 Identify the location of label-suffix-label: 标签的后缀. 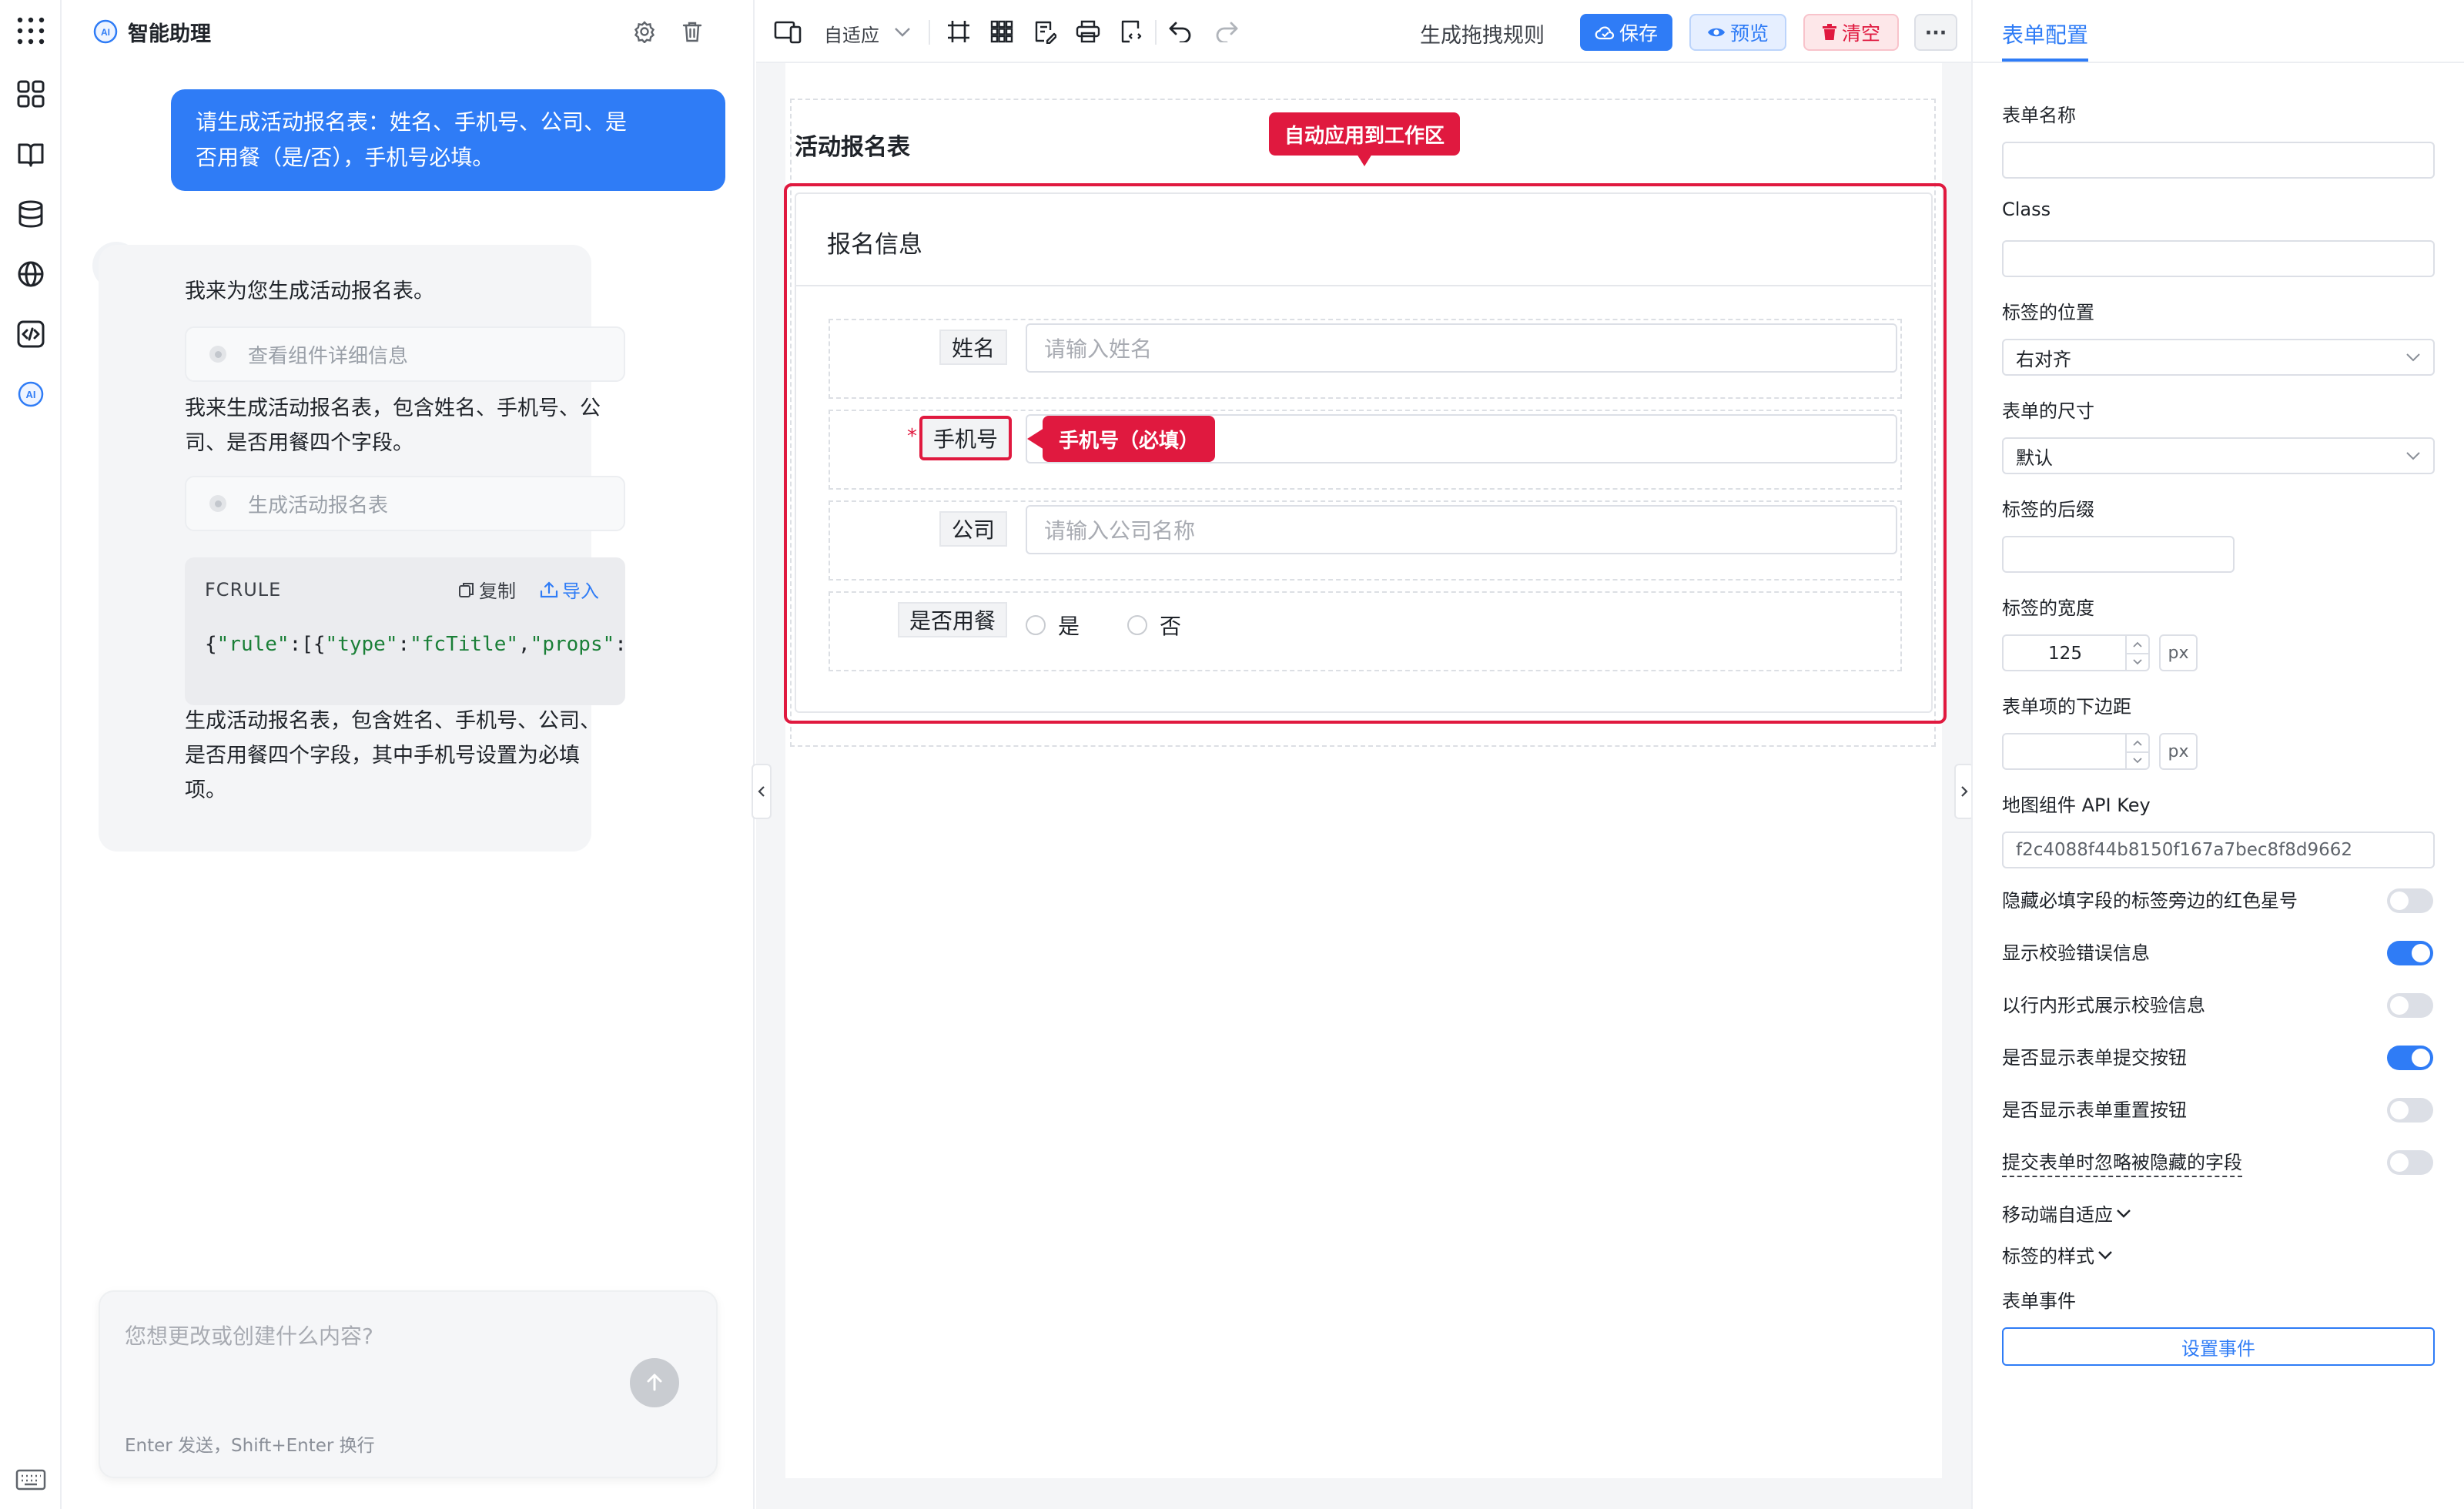
(2048, 509).